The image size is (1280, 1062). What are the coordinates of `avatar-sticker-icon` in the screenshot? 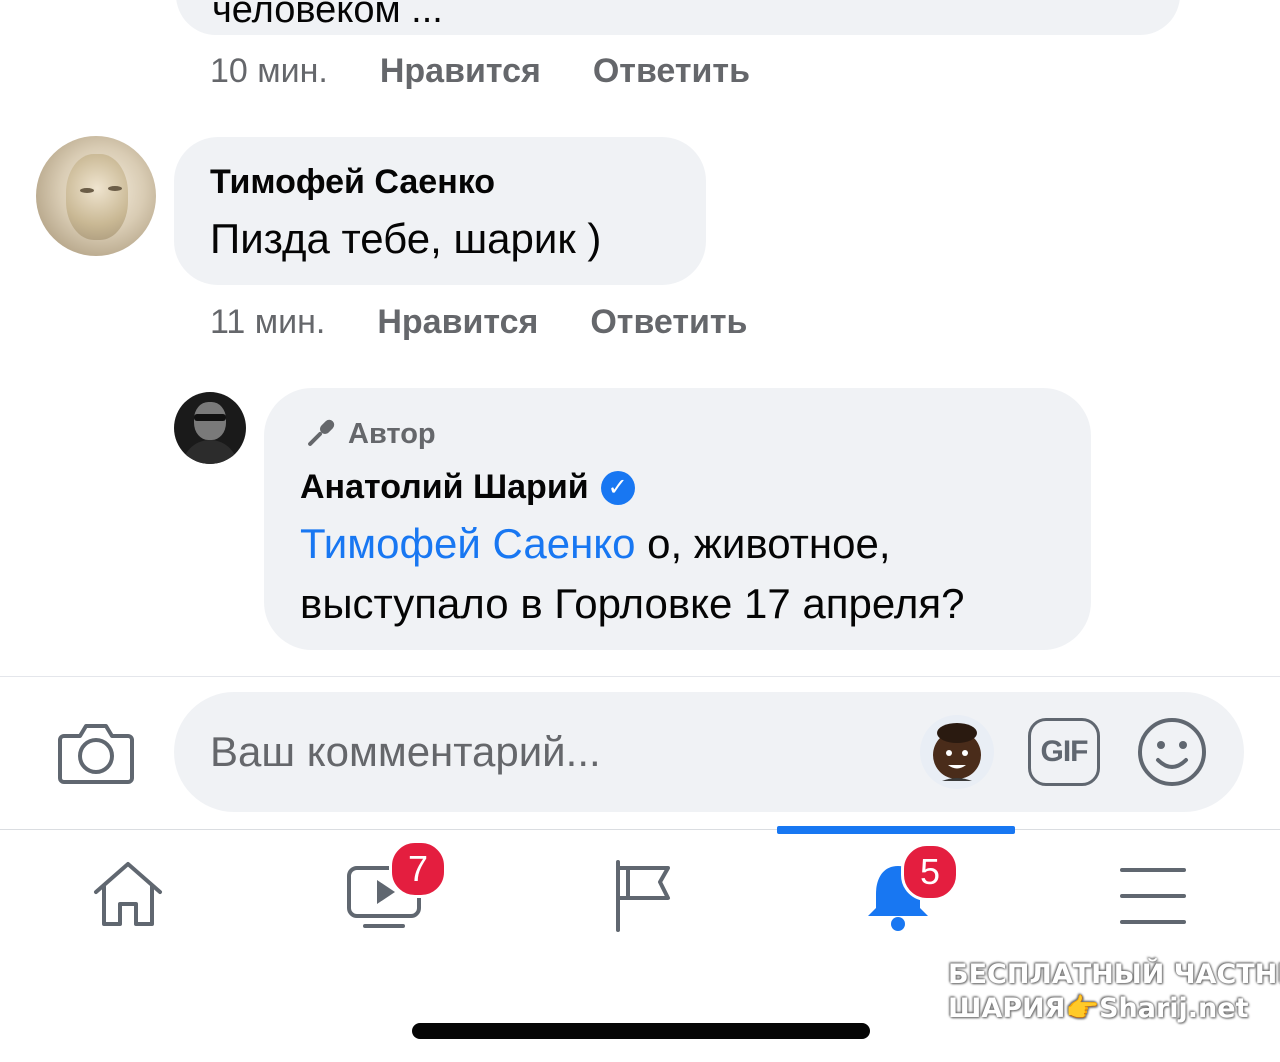 It's located at (957, 752).